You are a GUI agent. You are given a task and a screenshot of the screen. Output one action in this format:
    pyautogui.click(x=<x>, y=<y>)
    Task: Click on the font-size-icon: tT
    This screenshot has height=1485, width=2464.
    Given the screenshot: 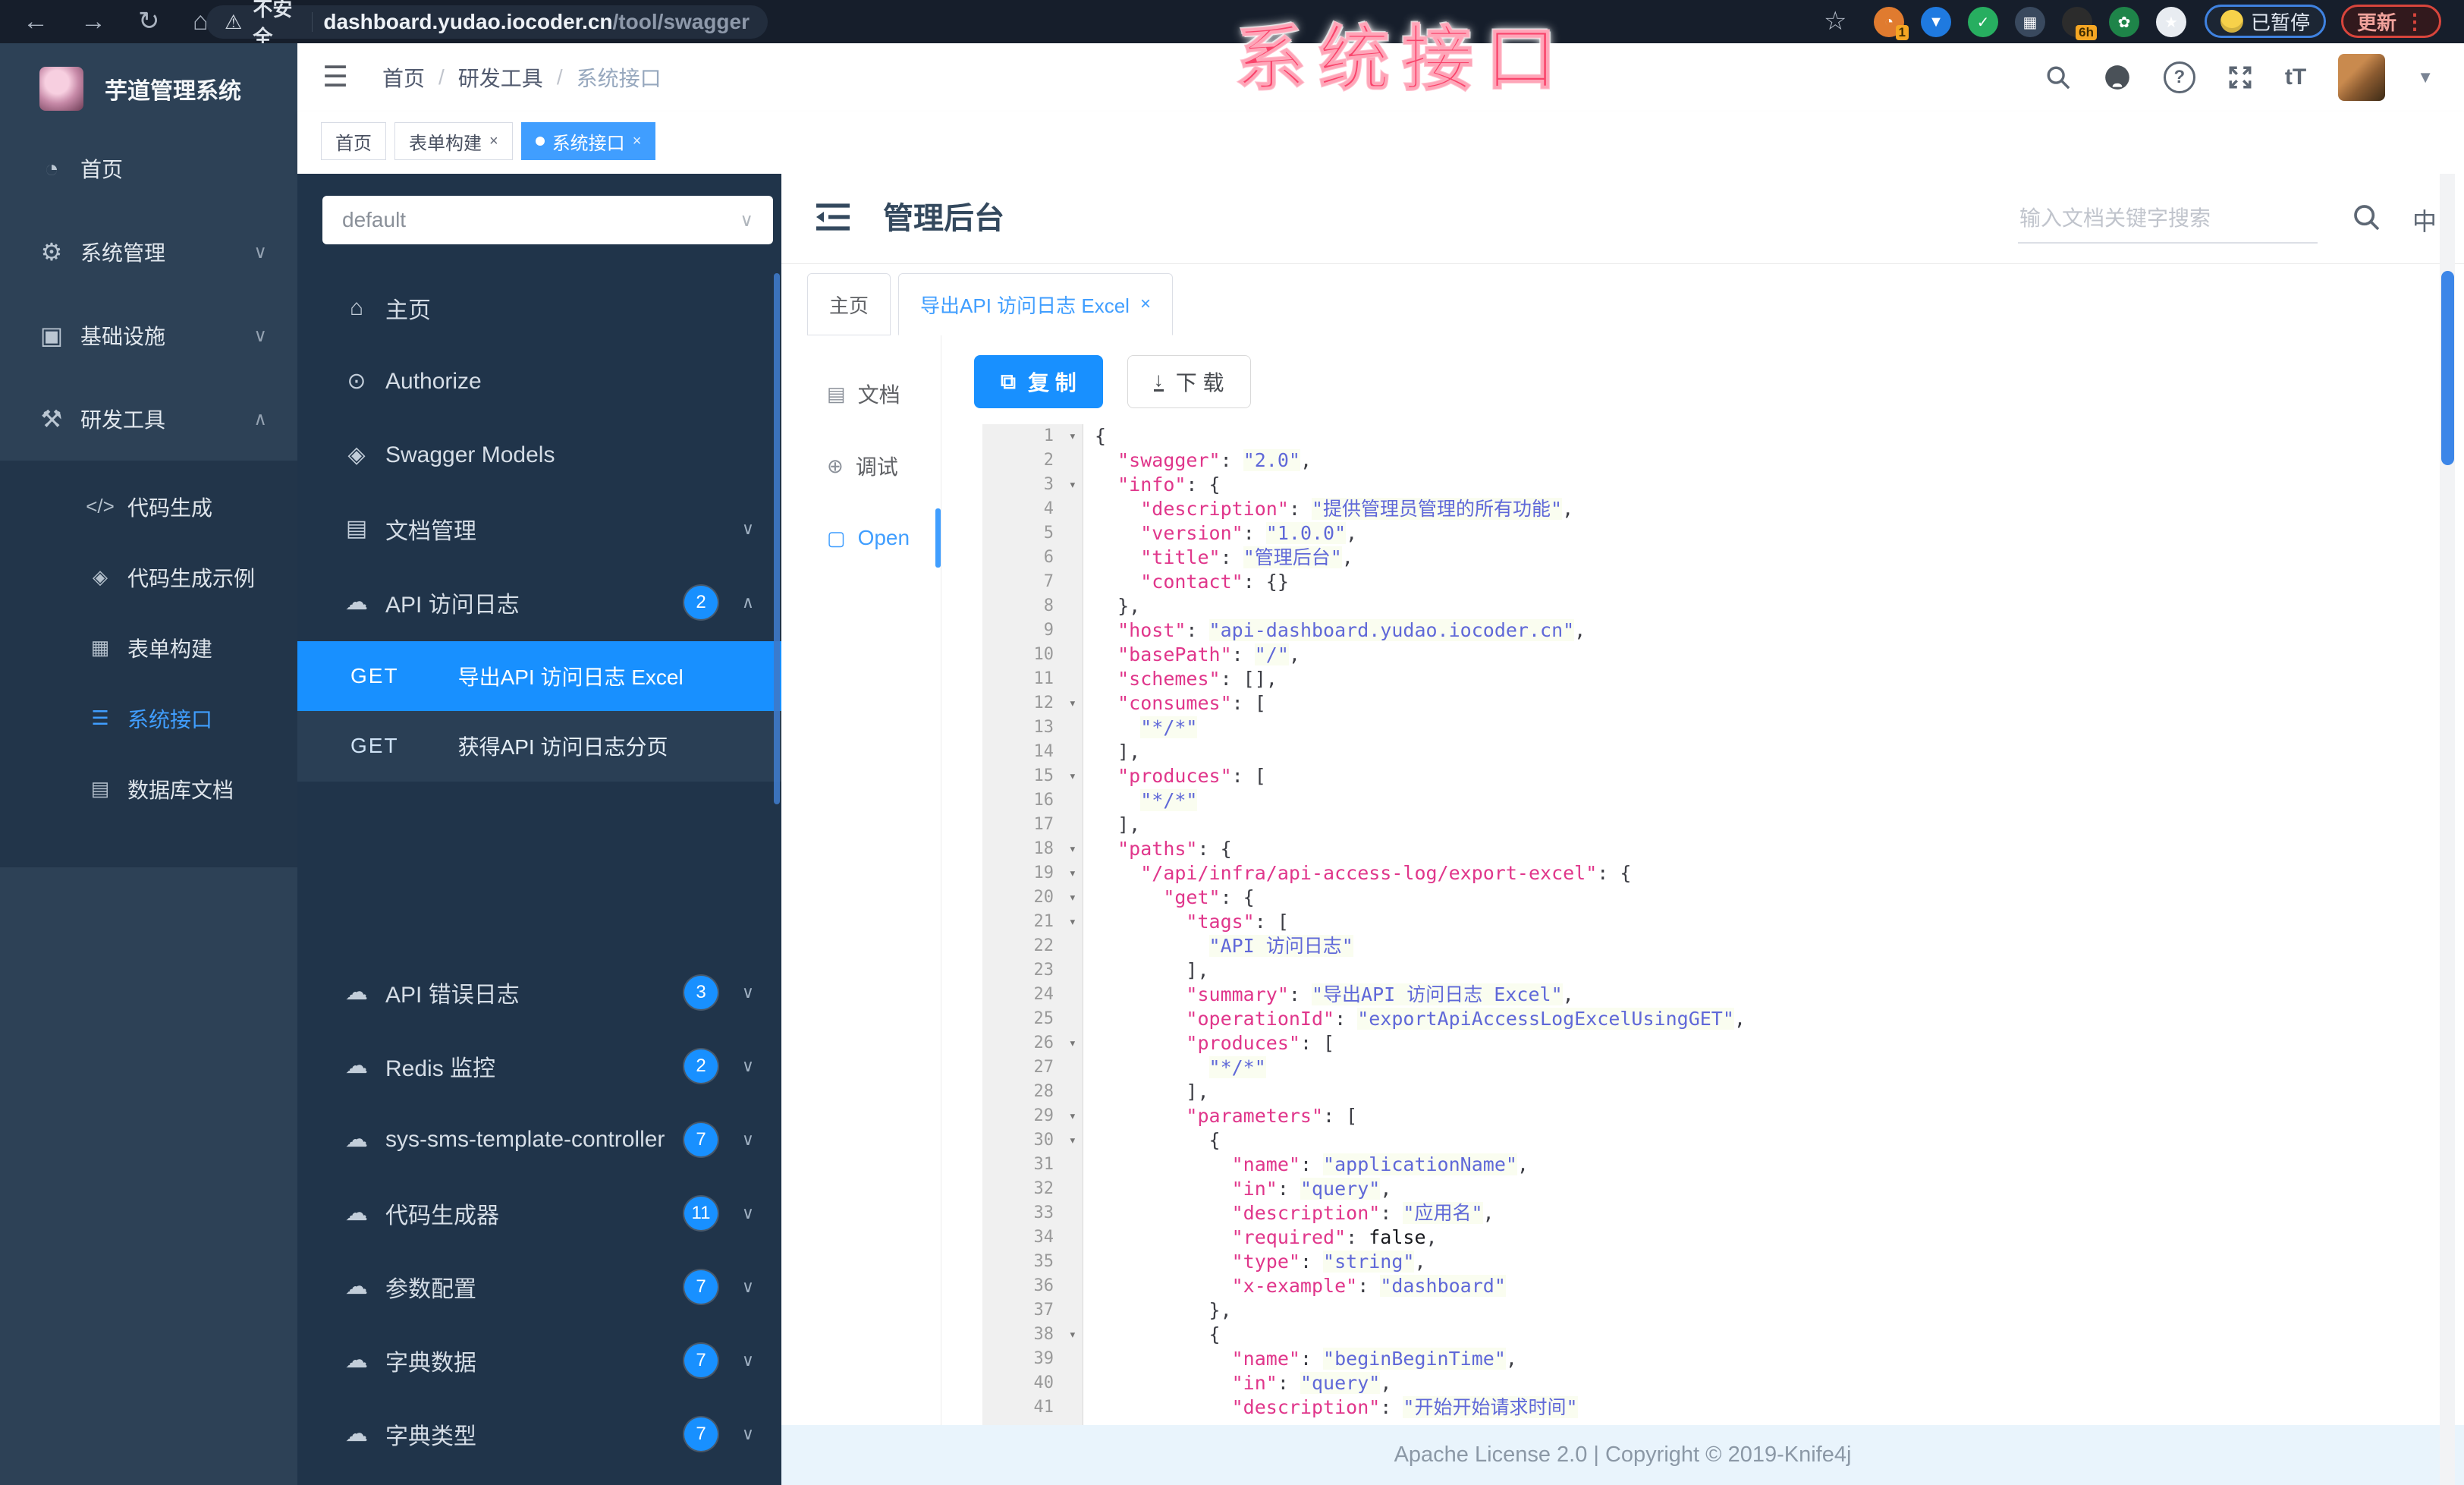 What is the action you would take?
    pyautogui.click(x=2295, y=77)
    